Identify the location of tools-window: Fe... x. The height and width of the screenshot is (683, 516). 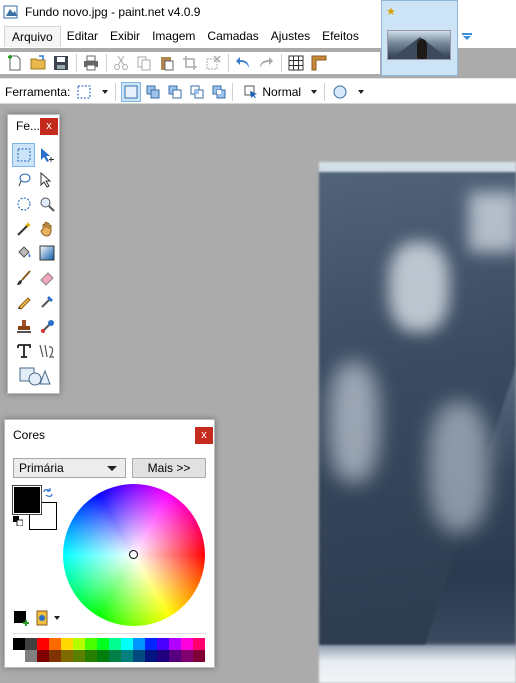
(33, 254).